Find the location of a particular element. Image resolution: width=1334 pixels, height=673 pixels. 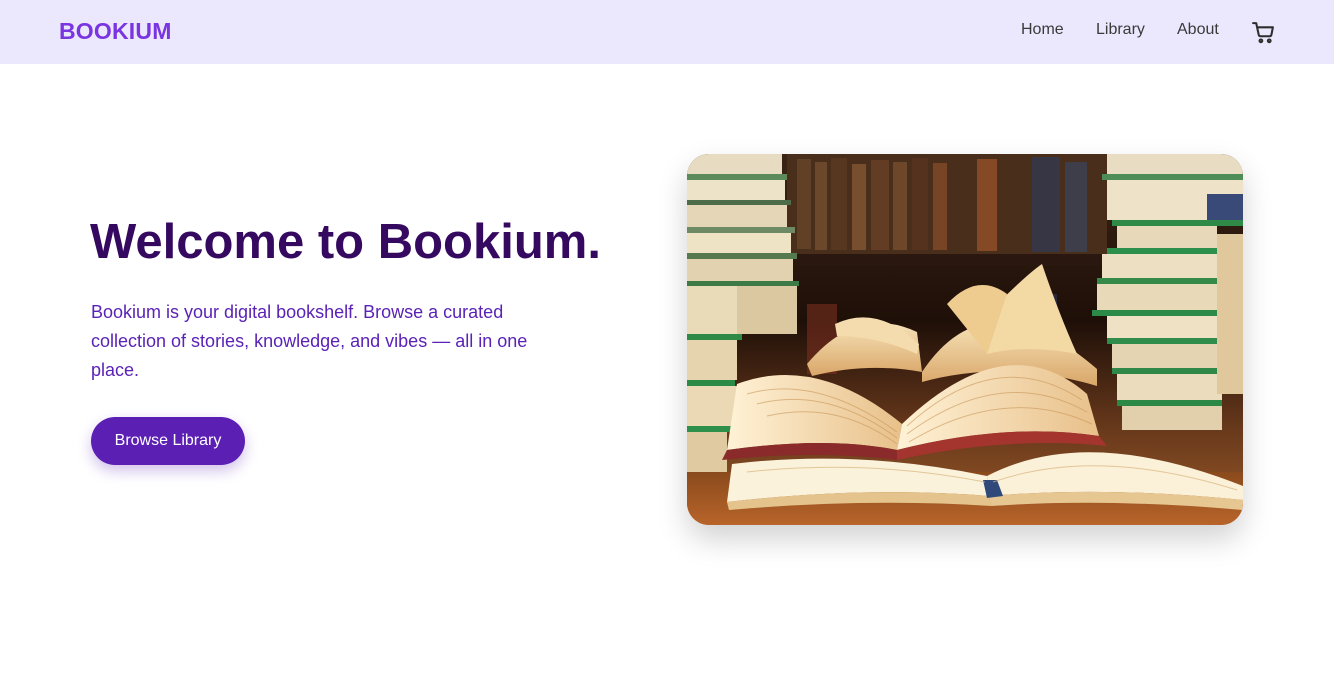

cart-icon is located at coordinates (1263, 32).